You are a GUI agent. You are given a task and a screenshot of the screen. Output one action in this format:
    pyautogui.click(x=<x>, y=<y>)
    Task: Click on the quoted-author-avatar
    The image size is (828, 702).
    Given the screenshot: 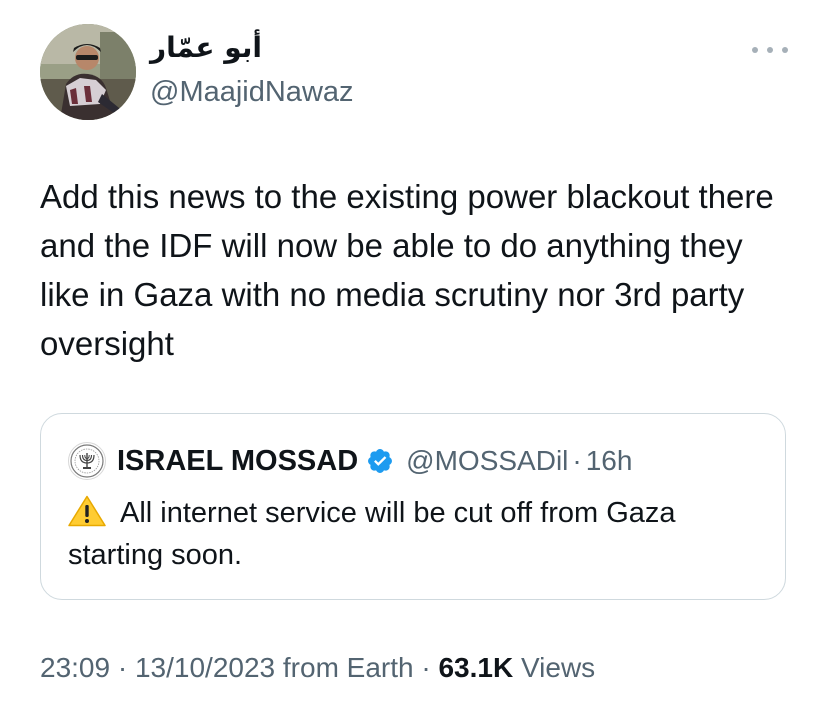 What is the action you would take?
    pyautogui.click(x=87, y=461)
    